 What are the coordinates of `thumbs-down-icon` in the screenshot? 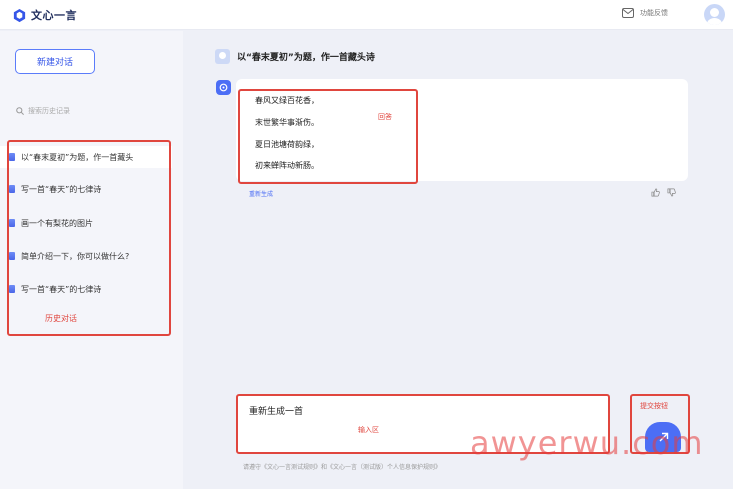 It's located at (671, 192).